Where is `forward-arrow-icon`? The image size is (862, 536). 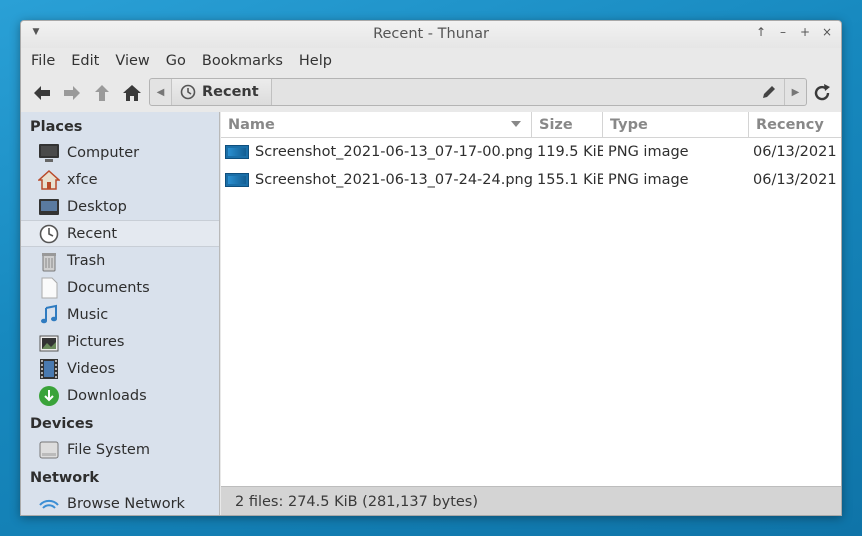
forward-arrow-icon is located at coordinates (72, 93).